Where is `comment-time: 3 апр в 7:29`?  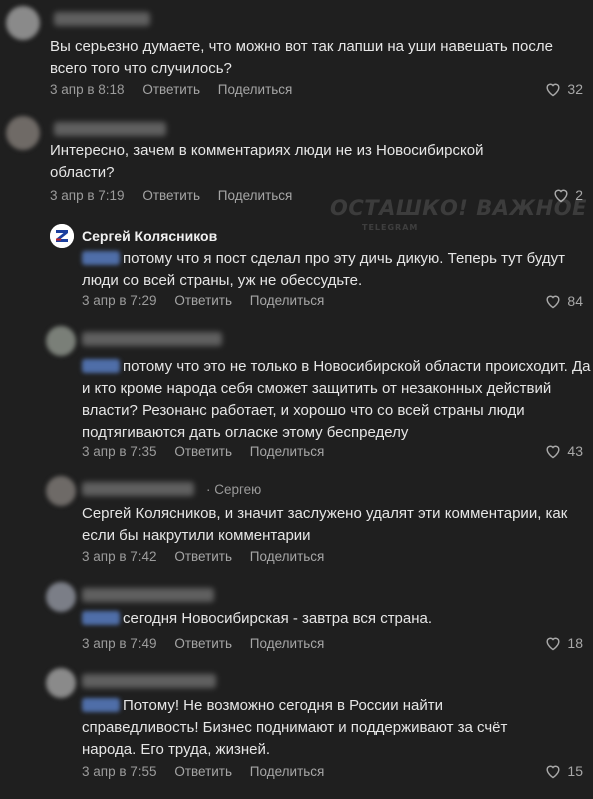 comment-time: 3 апр в 7:29 is located at coordinates (119, 300).